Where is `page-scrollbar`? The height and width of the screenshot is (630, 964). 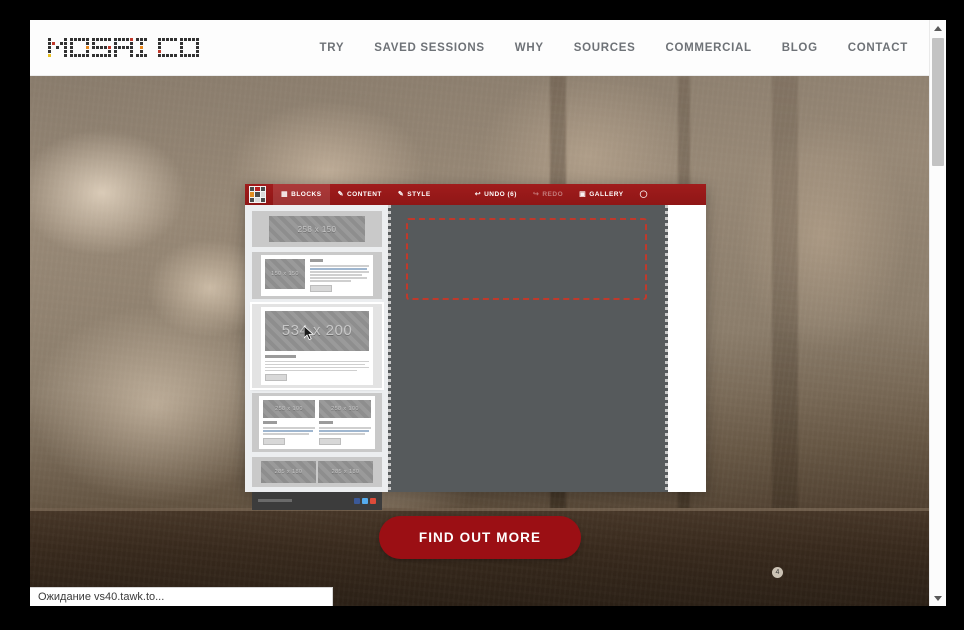 page-scrollbar is located at coordinates (937, 313).